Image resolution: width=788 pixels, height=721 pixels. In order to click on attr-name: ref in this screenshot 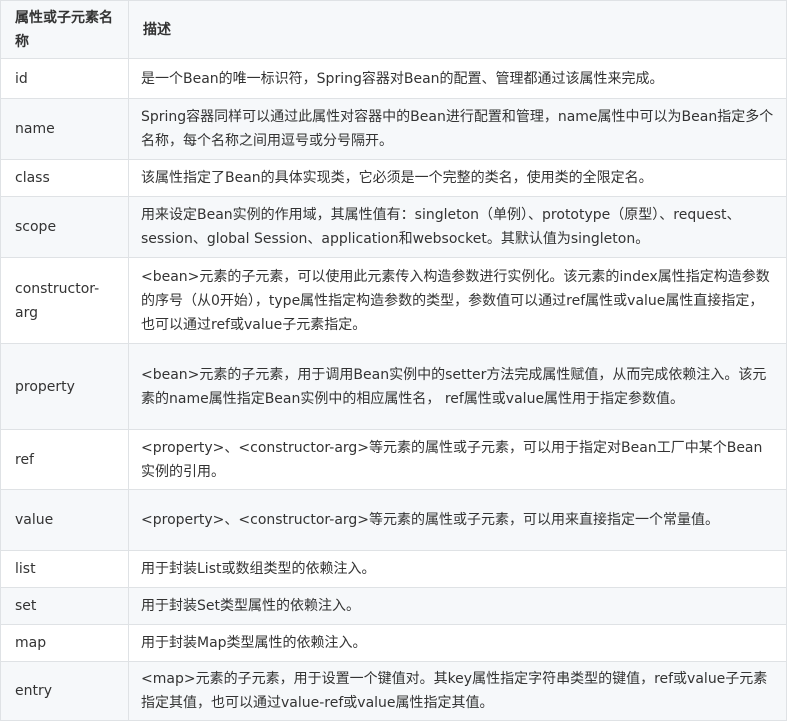, I will do `click(64, 459)`.